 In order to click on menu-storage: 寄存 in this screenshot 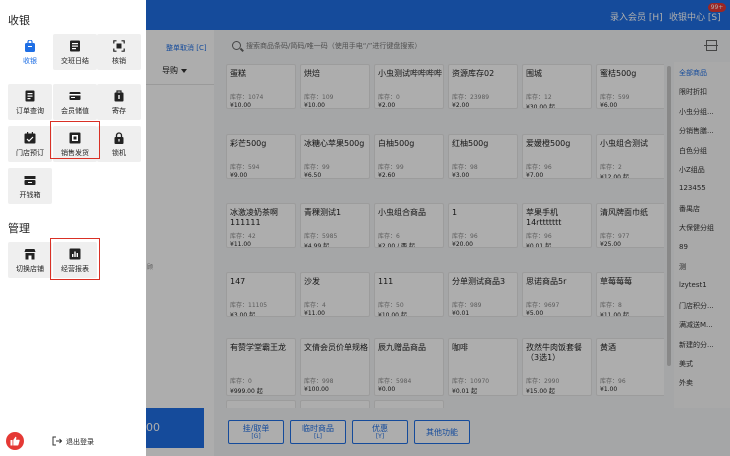, I will do `click(119, 102)`.